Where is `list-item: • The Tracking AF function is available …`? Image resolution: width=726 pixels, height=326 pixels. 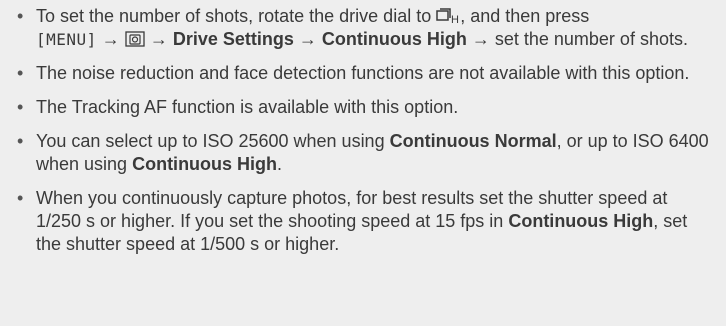 list-item: • The Tracking AF function is available … is located at coordinates (363, 107).